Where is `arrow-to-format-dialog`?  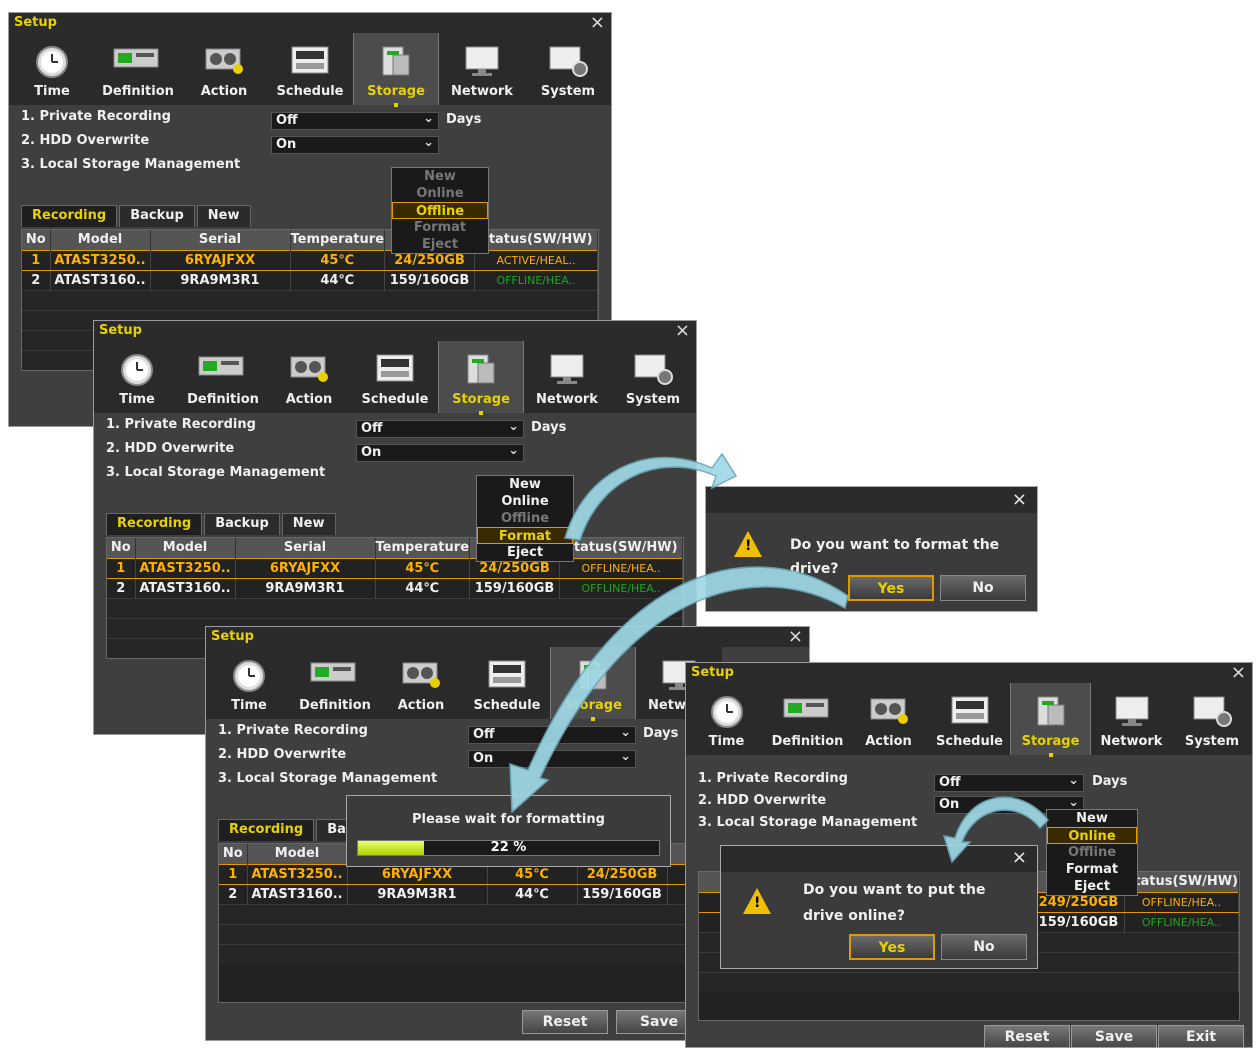 arrow-to-format-dialog is located at coordinates (651, 496).